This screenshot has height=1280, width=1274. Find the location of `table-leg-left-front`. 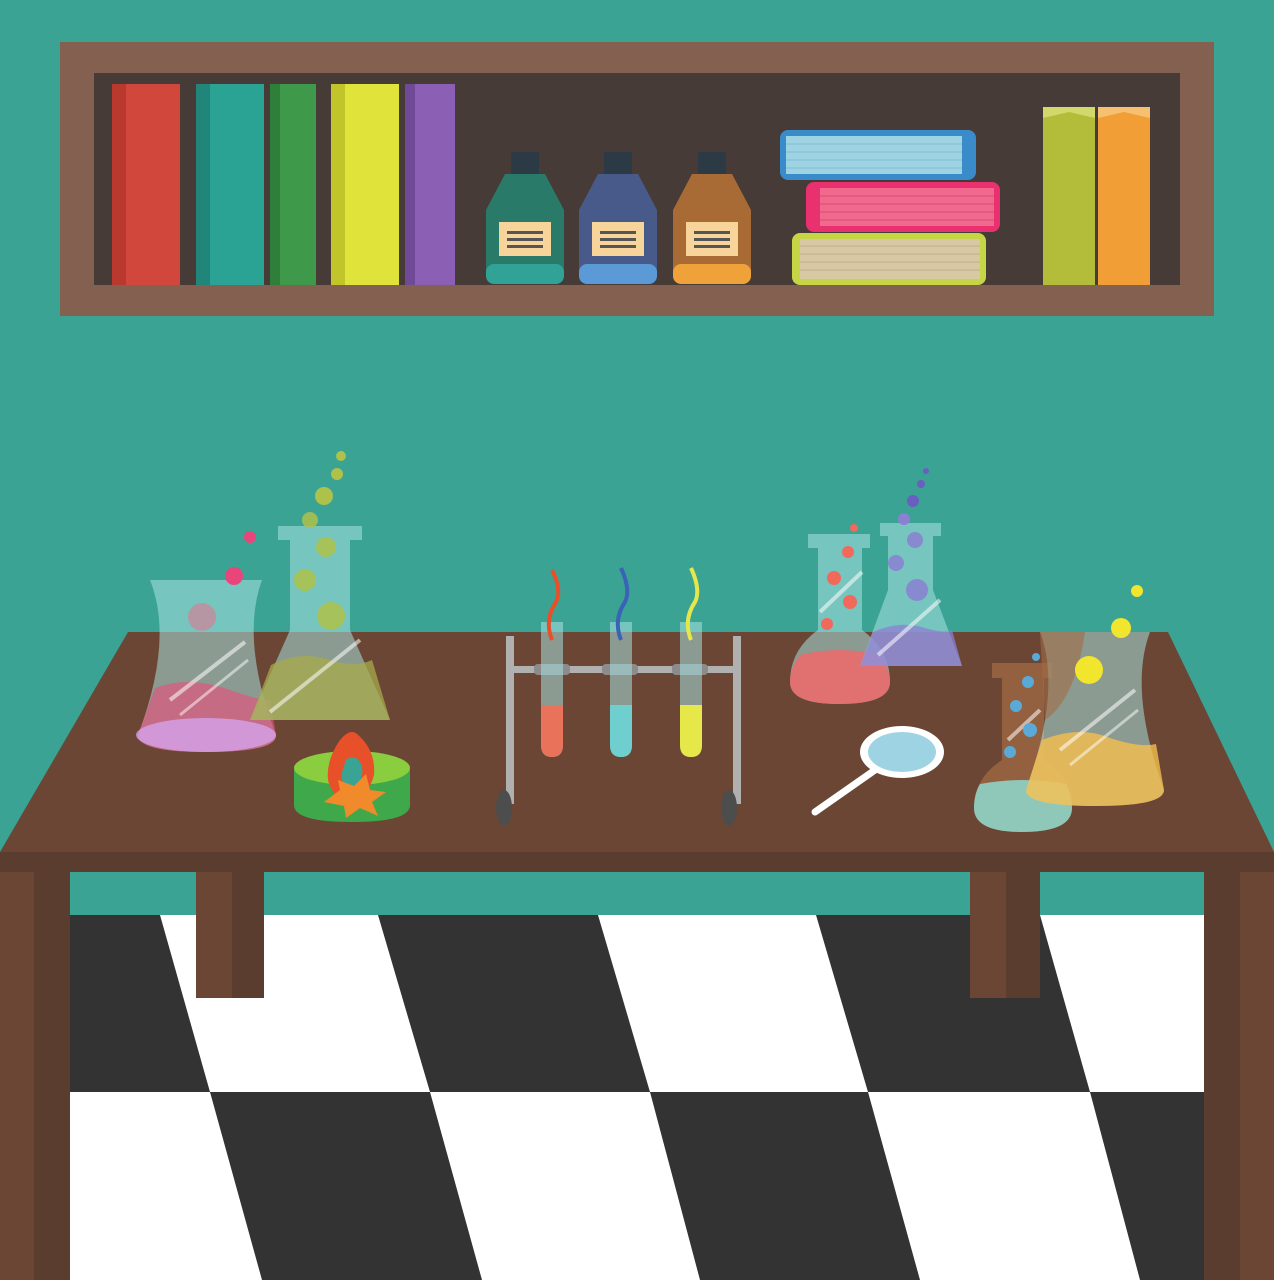

table-leg-left-front is located at coordinates (52, 1076).